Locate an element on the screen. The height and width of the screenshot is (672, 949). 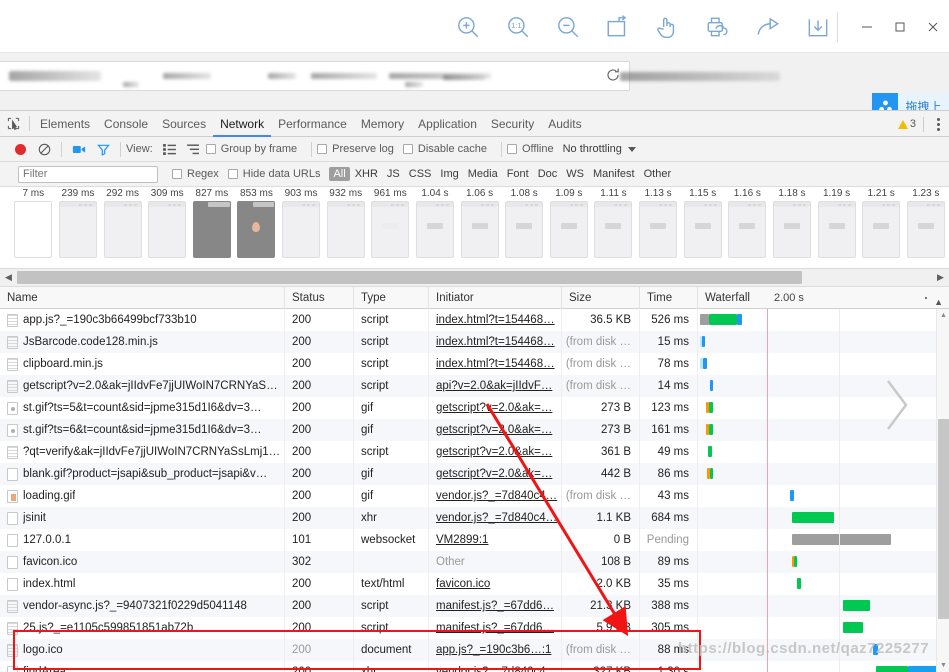
warning-badge: 3 is located at coordinates (907, 124).